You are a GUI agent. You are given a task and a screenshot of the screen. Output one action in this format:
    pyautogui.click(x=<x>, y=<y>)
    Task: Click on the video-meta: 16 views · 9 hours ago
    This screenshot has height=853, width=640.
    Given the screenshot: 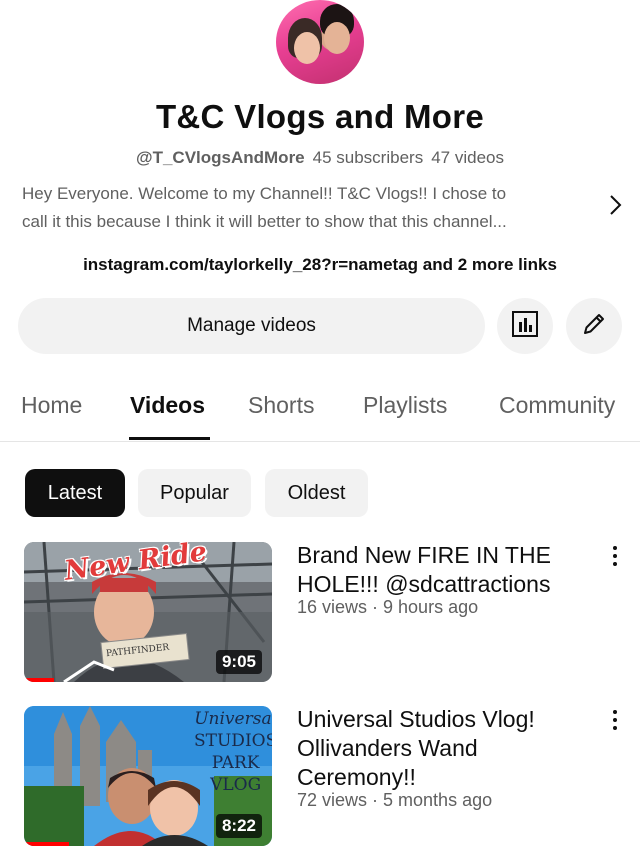 What is the action you would take?
    pyautogui.click(x=388, y=607)
    